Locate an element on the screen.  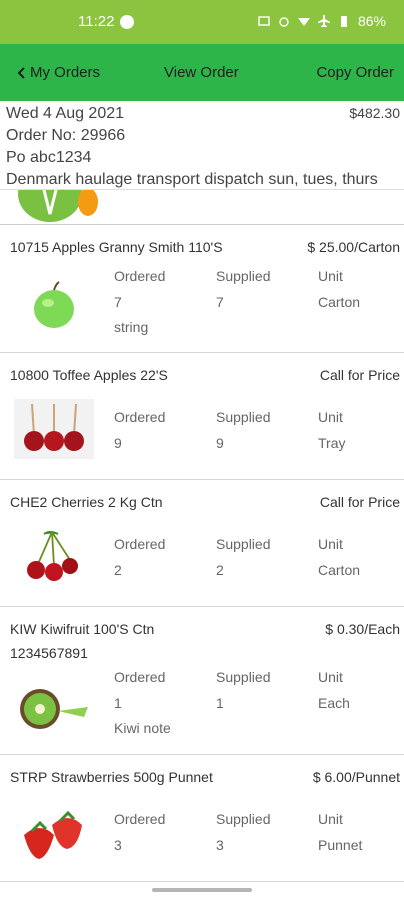
item-note: Kiwi note is located at coordinates (142, 728).